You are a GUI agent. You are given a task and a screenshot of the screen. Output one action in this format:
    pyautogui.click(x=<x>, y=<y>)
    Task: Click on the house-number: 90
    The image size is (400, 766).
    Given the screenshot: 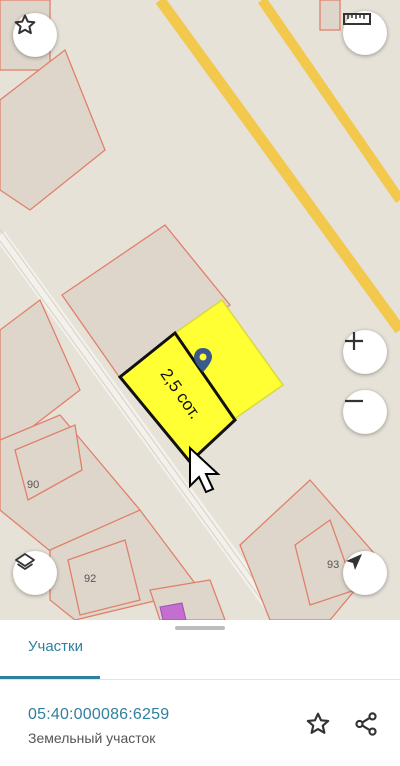 What is the action you would take?
    pyautogui.click(x=33, y=485)
    